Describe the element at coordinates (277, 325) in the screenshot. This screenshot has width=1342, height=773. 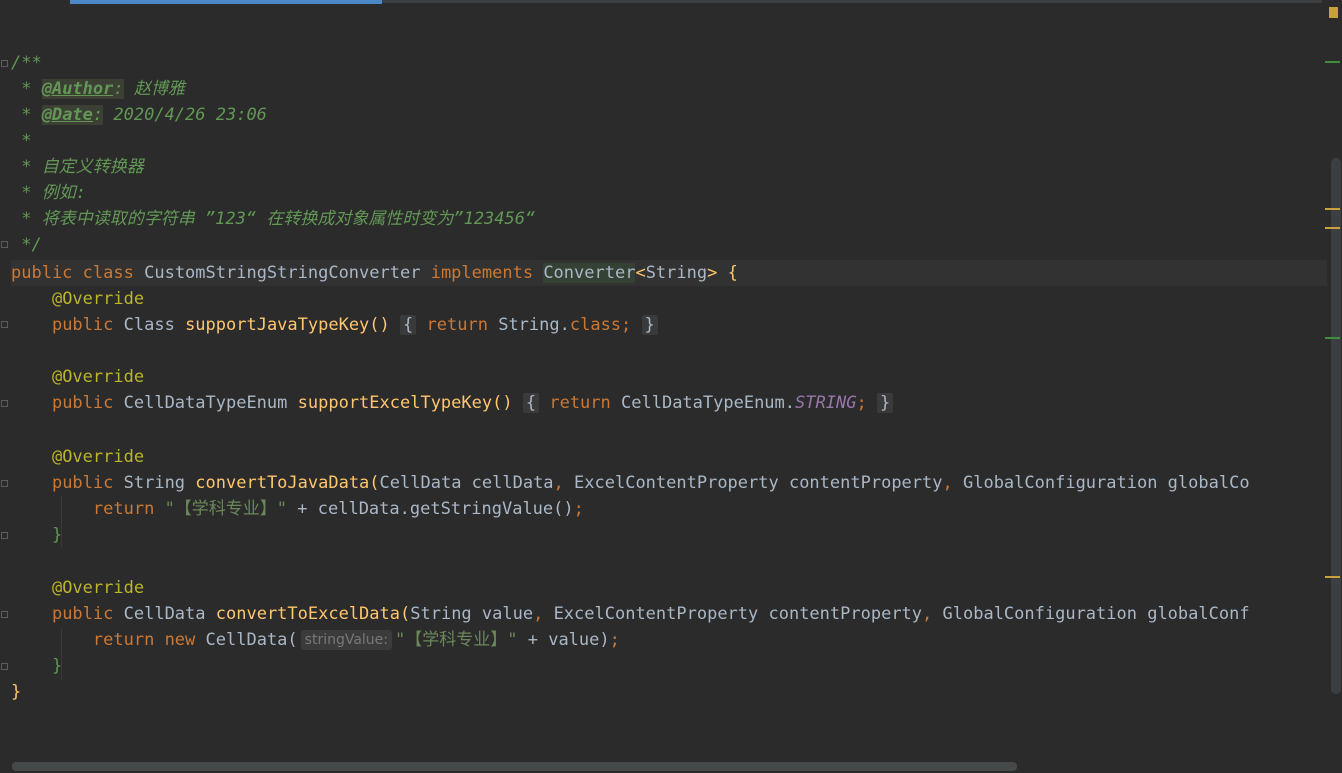
I see `method-name: supportJavaTypeKey` at that location.